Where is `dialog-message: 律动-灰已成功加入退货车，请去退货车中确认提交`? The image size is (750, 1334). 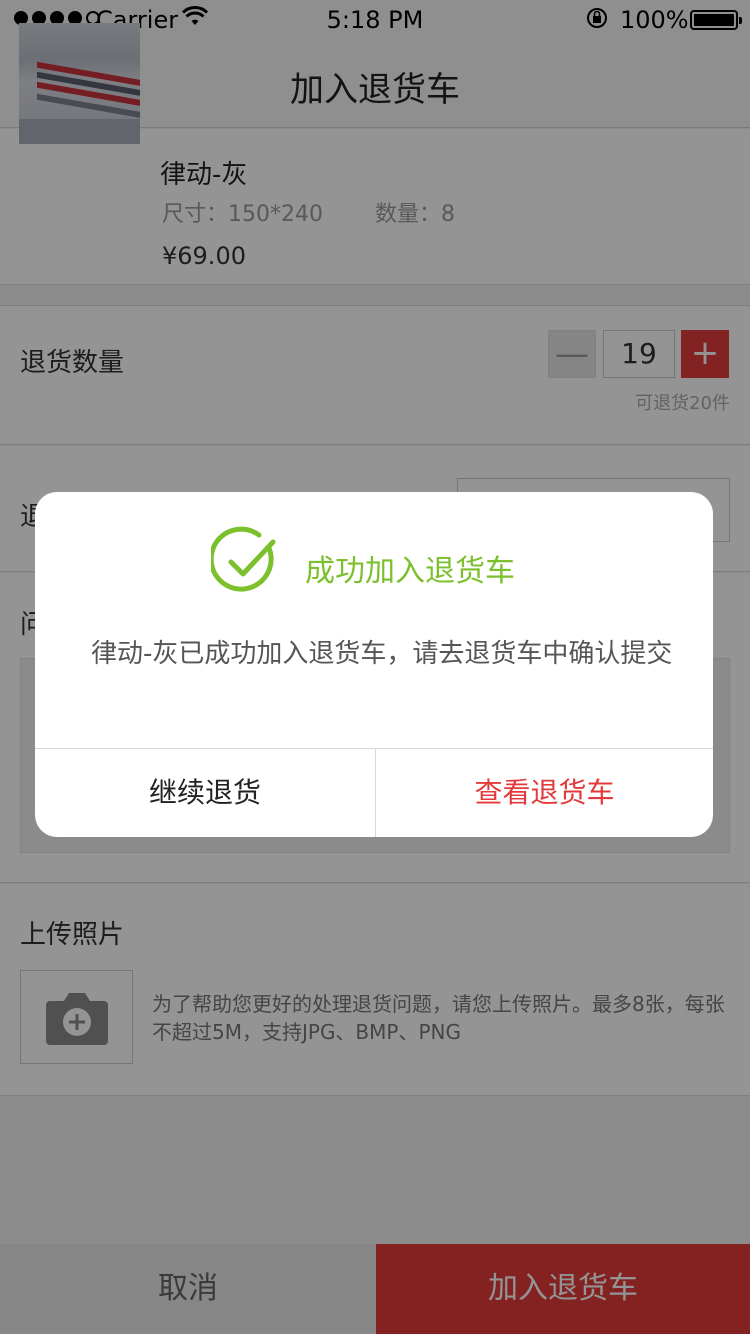 dialog-message: 律动-灰已成功加入退货车，请去退货车中确认提交 is located at coordinates (382, 654).